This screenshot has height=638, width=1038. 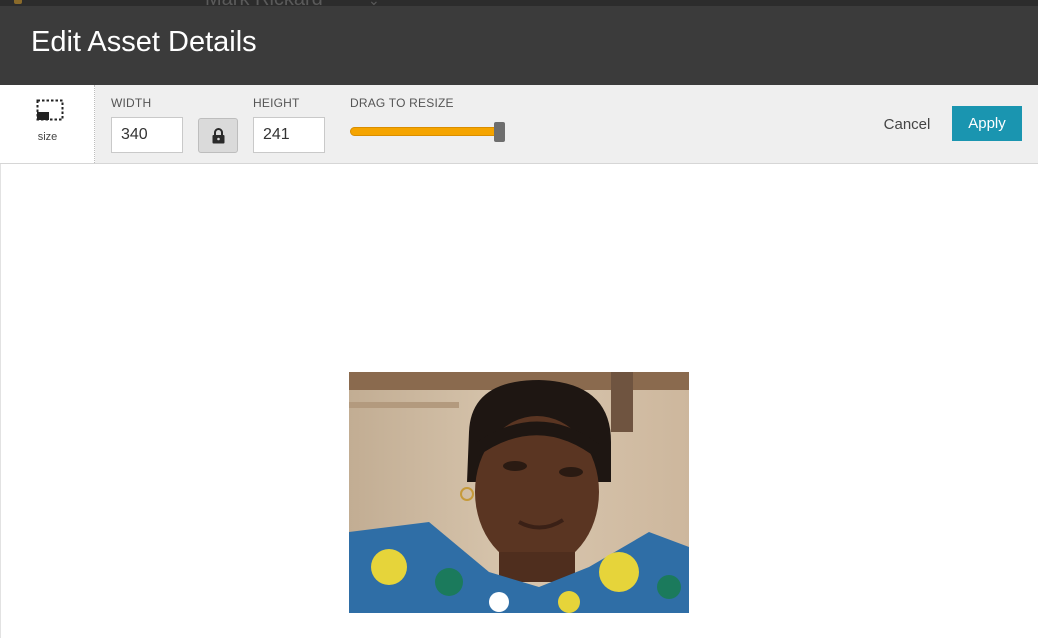 I want to click on apply-button: Apply, so click(x=987, y=123).